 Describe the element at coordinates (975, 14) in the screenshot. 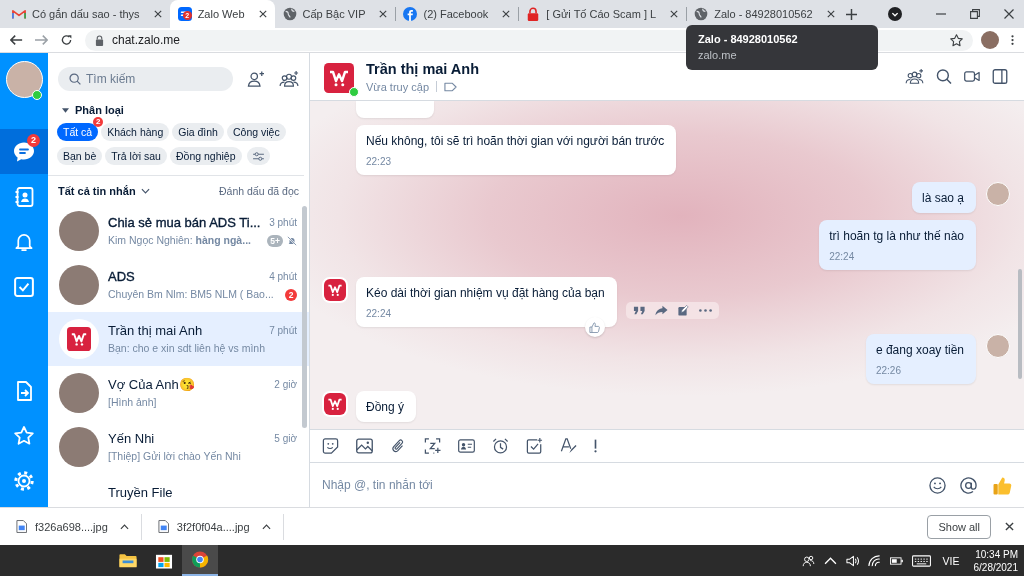

I see `restore-icon` at that location.